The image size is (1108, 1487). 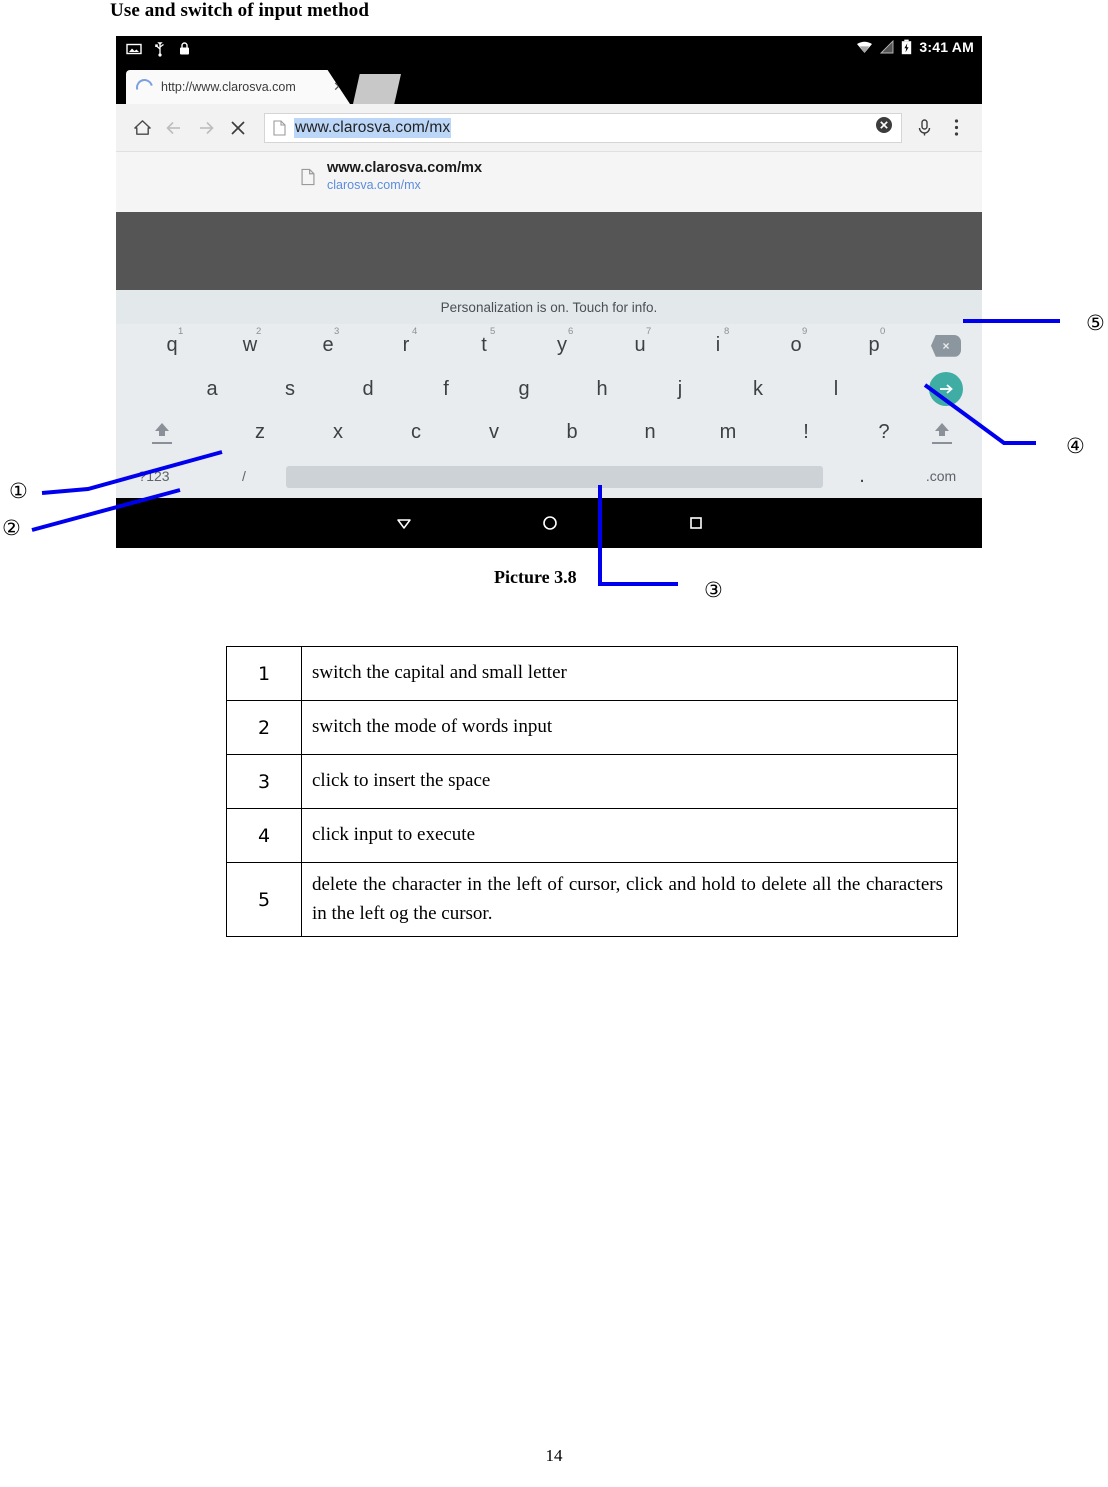 I want to click on browser-tab: http://www.clarosva.com ✕, so click(x=238, y=87).